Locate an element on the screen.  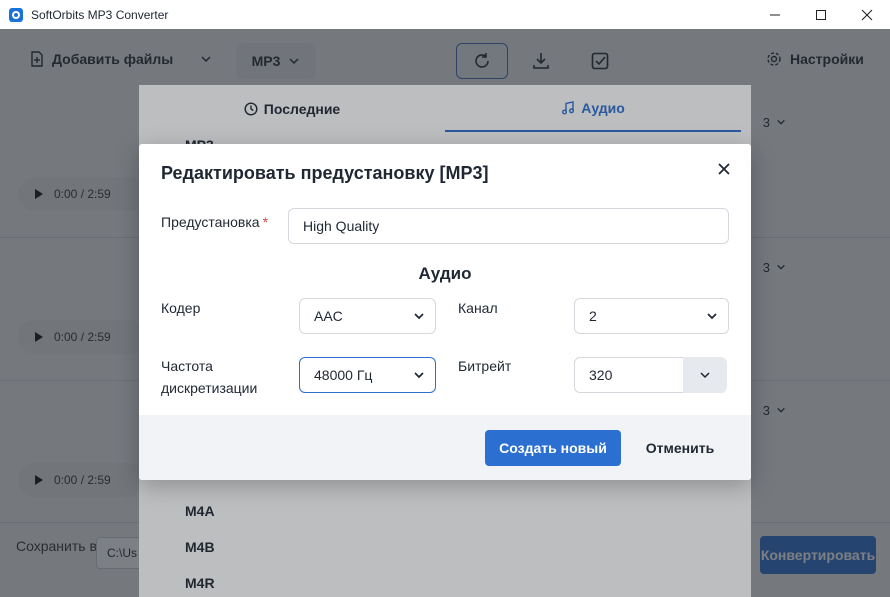
channel-select: 2 is located at coordinates (651, 316).